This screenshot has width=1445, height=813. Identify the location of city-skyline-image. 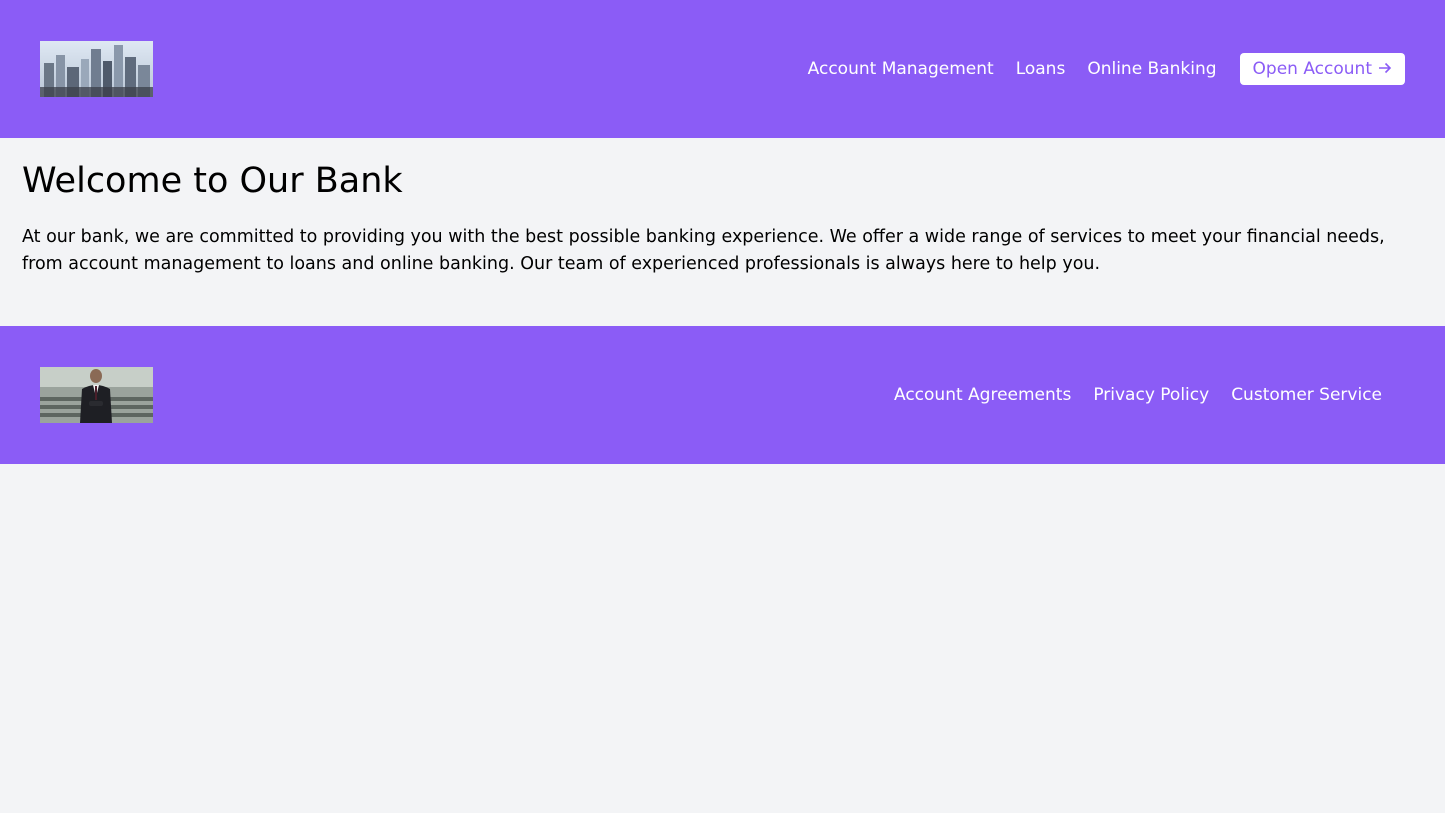
(96, 69).